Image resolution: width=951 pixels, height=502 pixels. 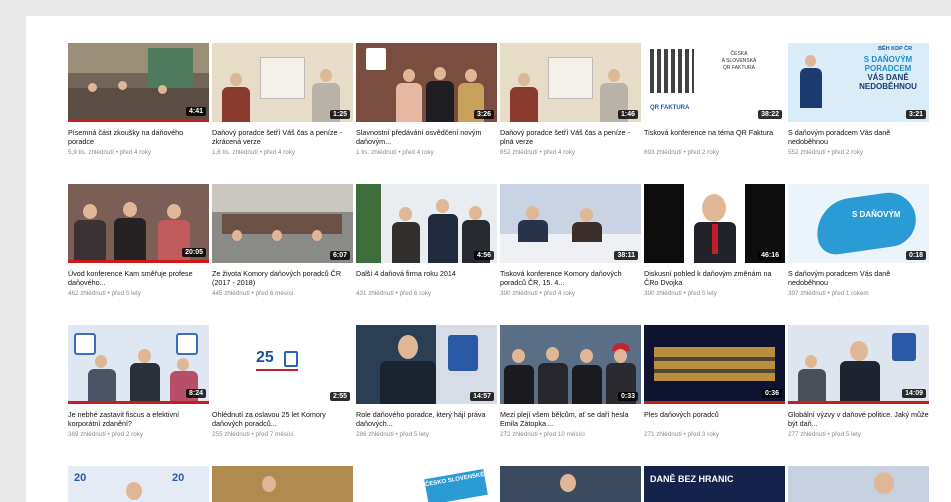 What do you see at coordinates (395, 152) in the screenshot?
I see `video-meta: 1 tis. zhlédnutí • před 4 roky` at bounding box center [395, 152].